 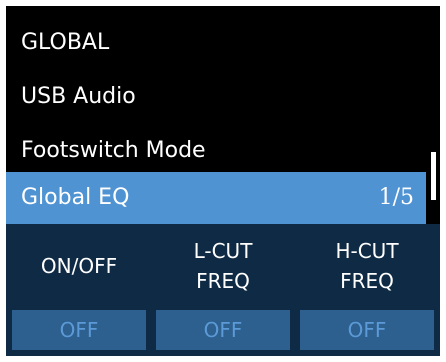 What do you see at coordinates (212, 151) in the screenshot?
I see `menu-item-footswitch-mode: Footswitch Mode` at bounding box center [212, 151].